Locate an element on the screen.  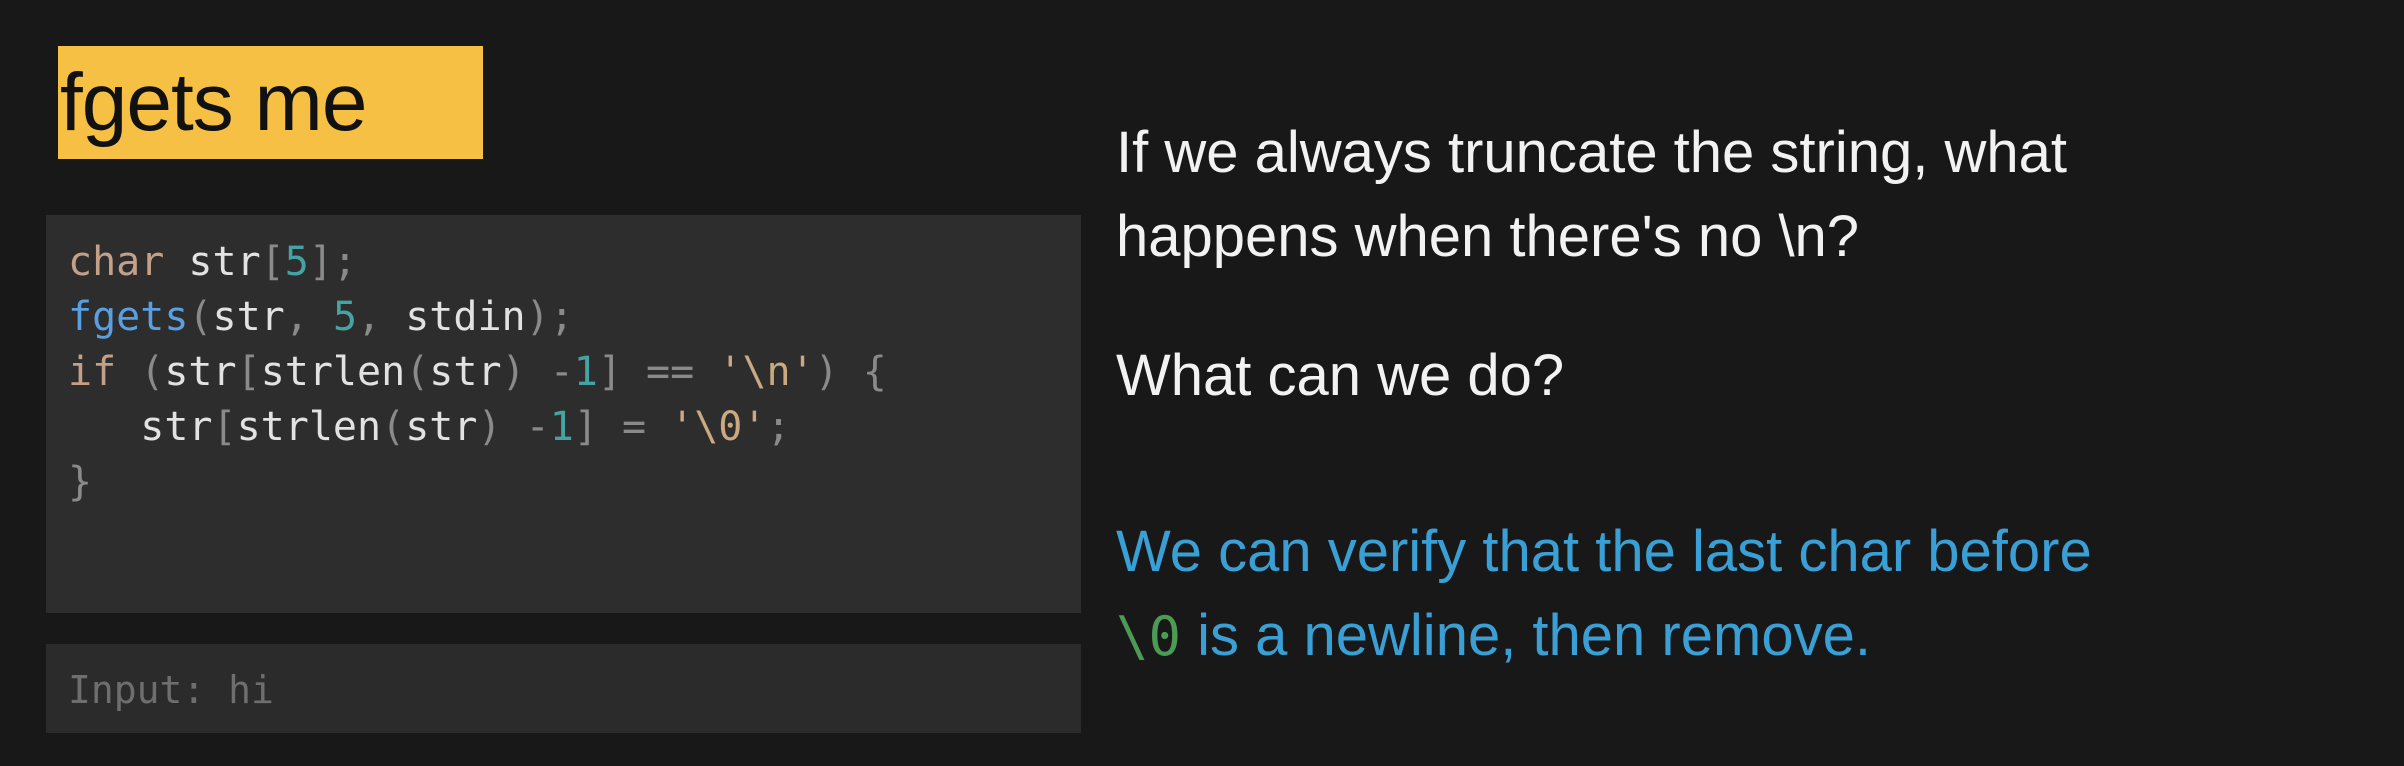
code-line: fgets(str, 5, stdin); is located at coordinates (477, 317).